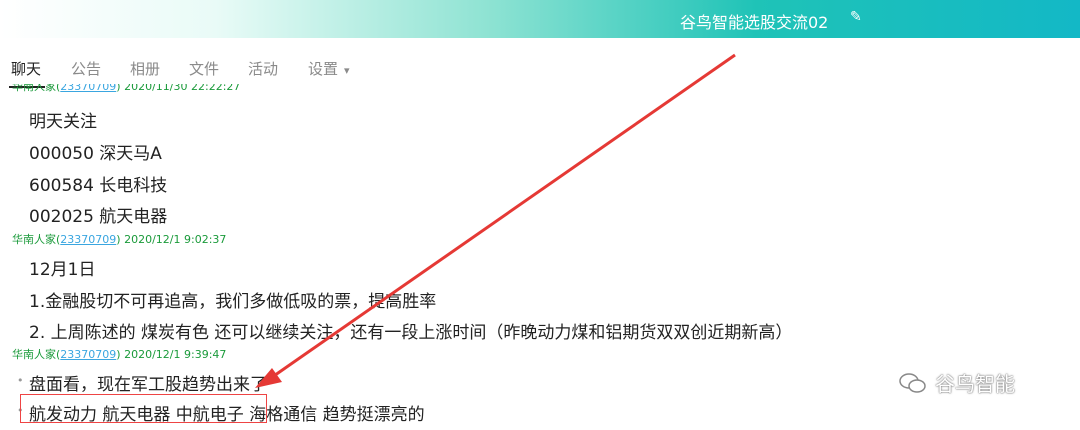 This screenshot has width=1080, height=430. Describe the element at coordinates (268, 378) in the screenshot. I see `arrow-head` at that location.